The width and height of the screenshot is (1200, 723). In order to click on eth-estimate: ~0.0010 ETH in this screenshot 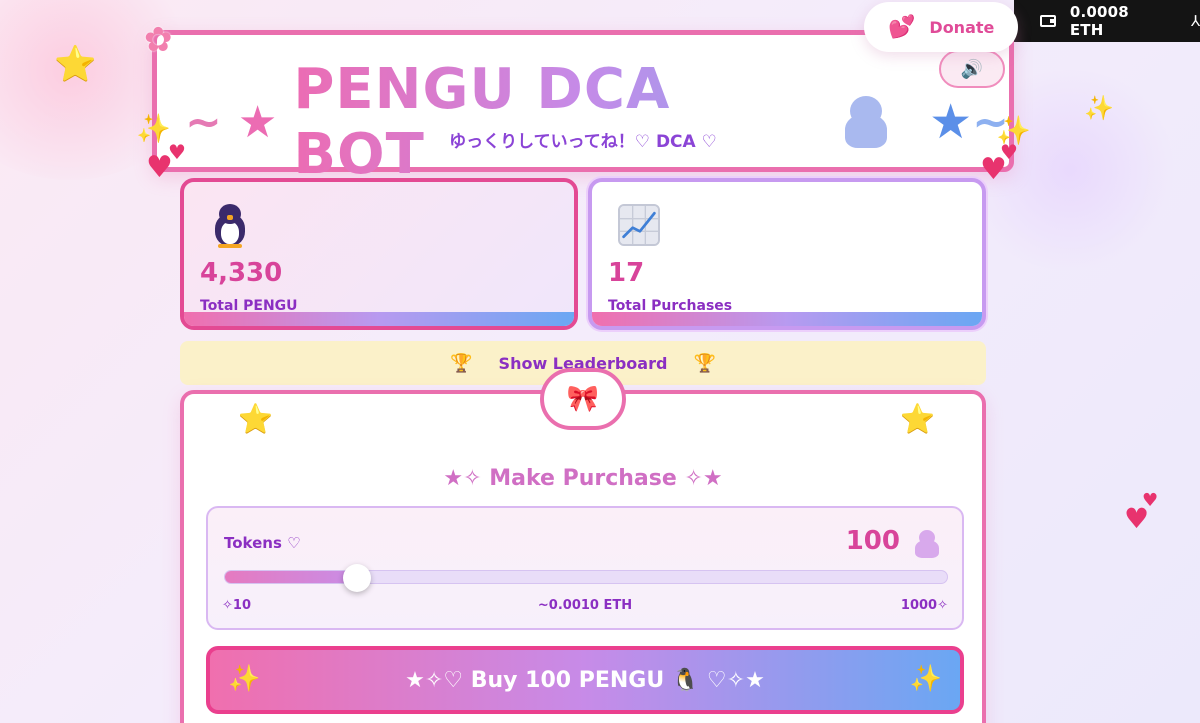, I will do `click(585, 605)`.